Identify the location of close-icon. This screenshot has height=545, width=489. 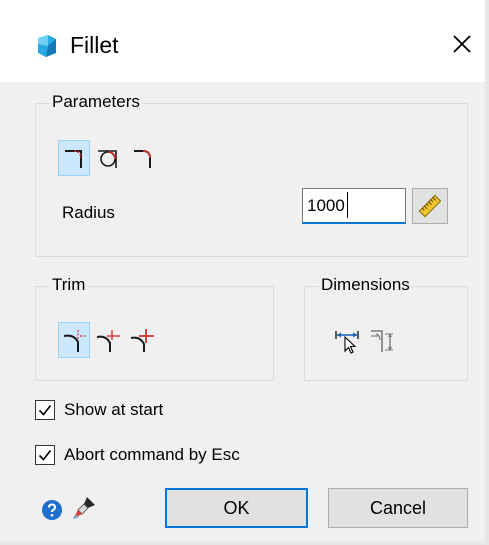
(462, 44).